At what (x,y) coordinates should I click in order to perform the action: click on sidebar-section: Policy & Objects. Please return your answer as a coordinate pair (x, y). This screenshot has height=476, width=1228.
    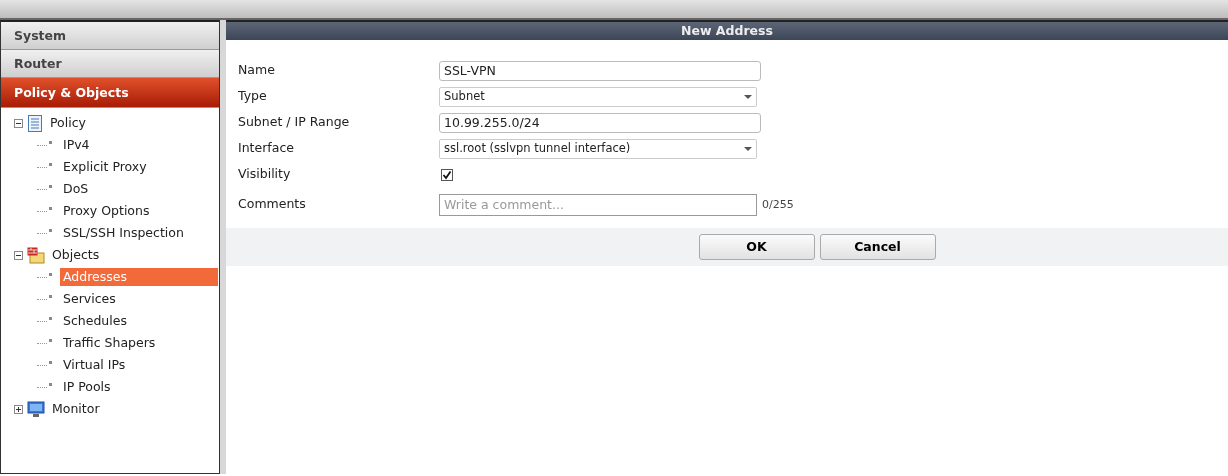
    Looking at the image, I should click on (110, 93).